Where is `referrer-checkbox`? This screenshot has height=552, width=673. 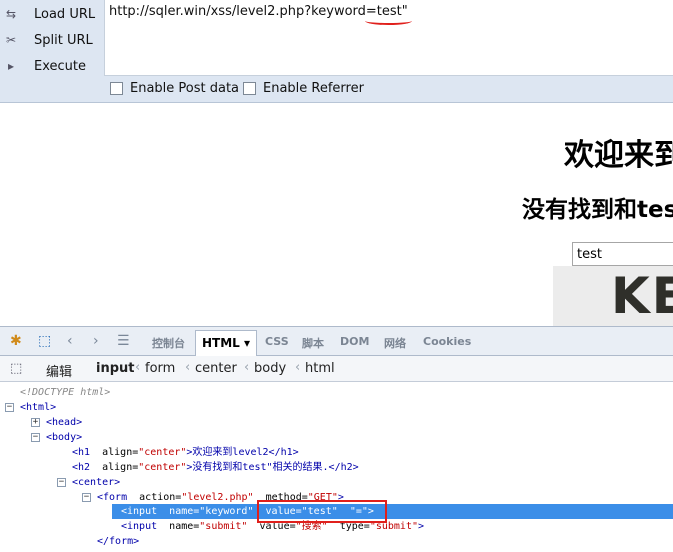
referrer-checkbox is located at coordinates (249, 88).